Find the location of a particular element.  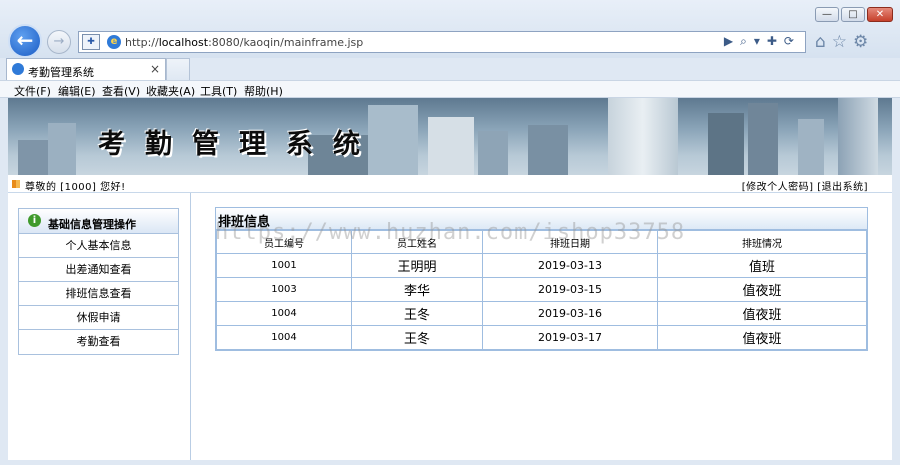

forward-button: → is located at coordinates (59, 42).